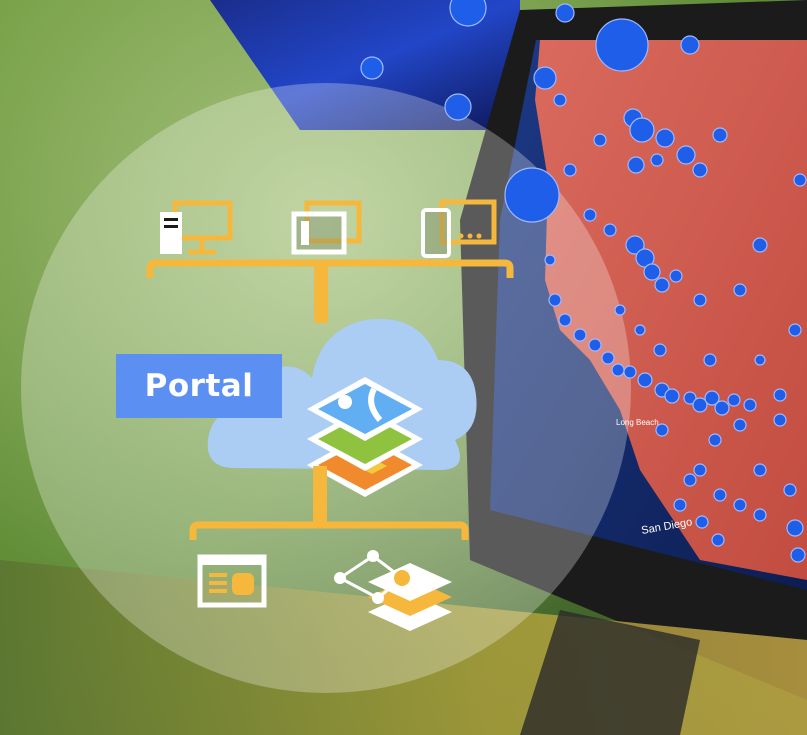 This screenshot has width=807, height=735. What do you see at coordinates (171, 233) in the screenshot?
I see `desktop-tower-icon` at bounding box center [171, 233].